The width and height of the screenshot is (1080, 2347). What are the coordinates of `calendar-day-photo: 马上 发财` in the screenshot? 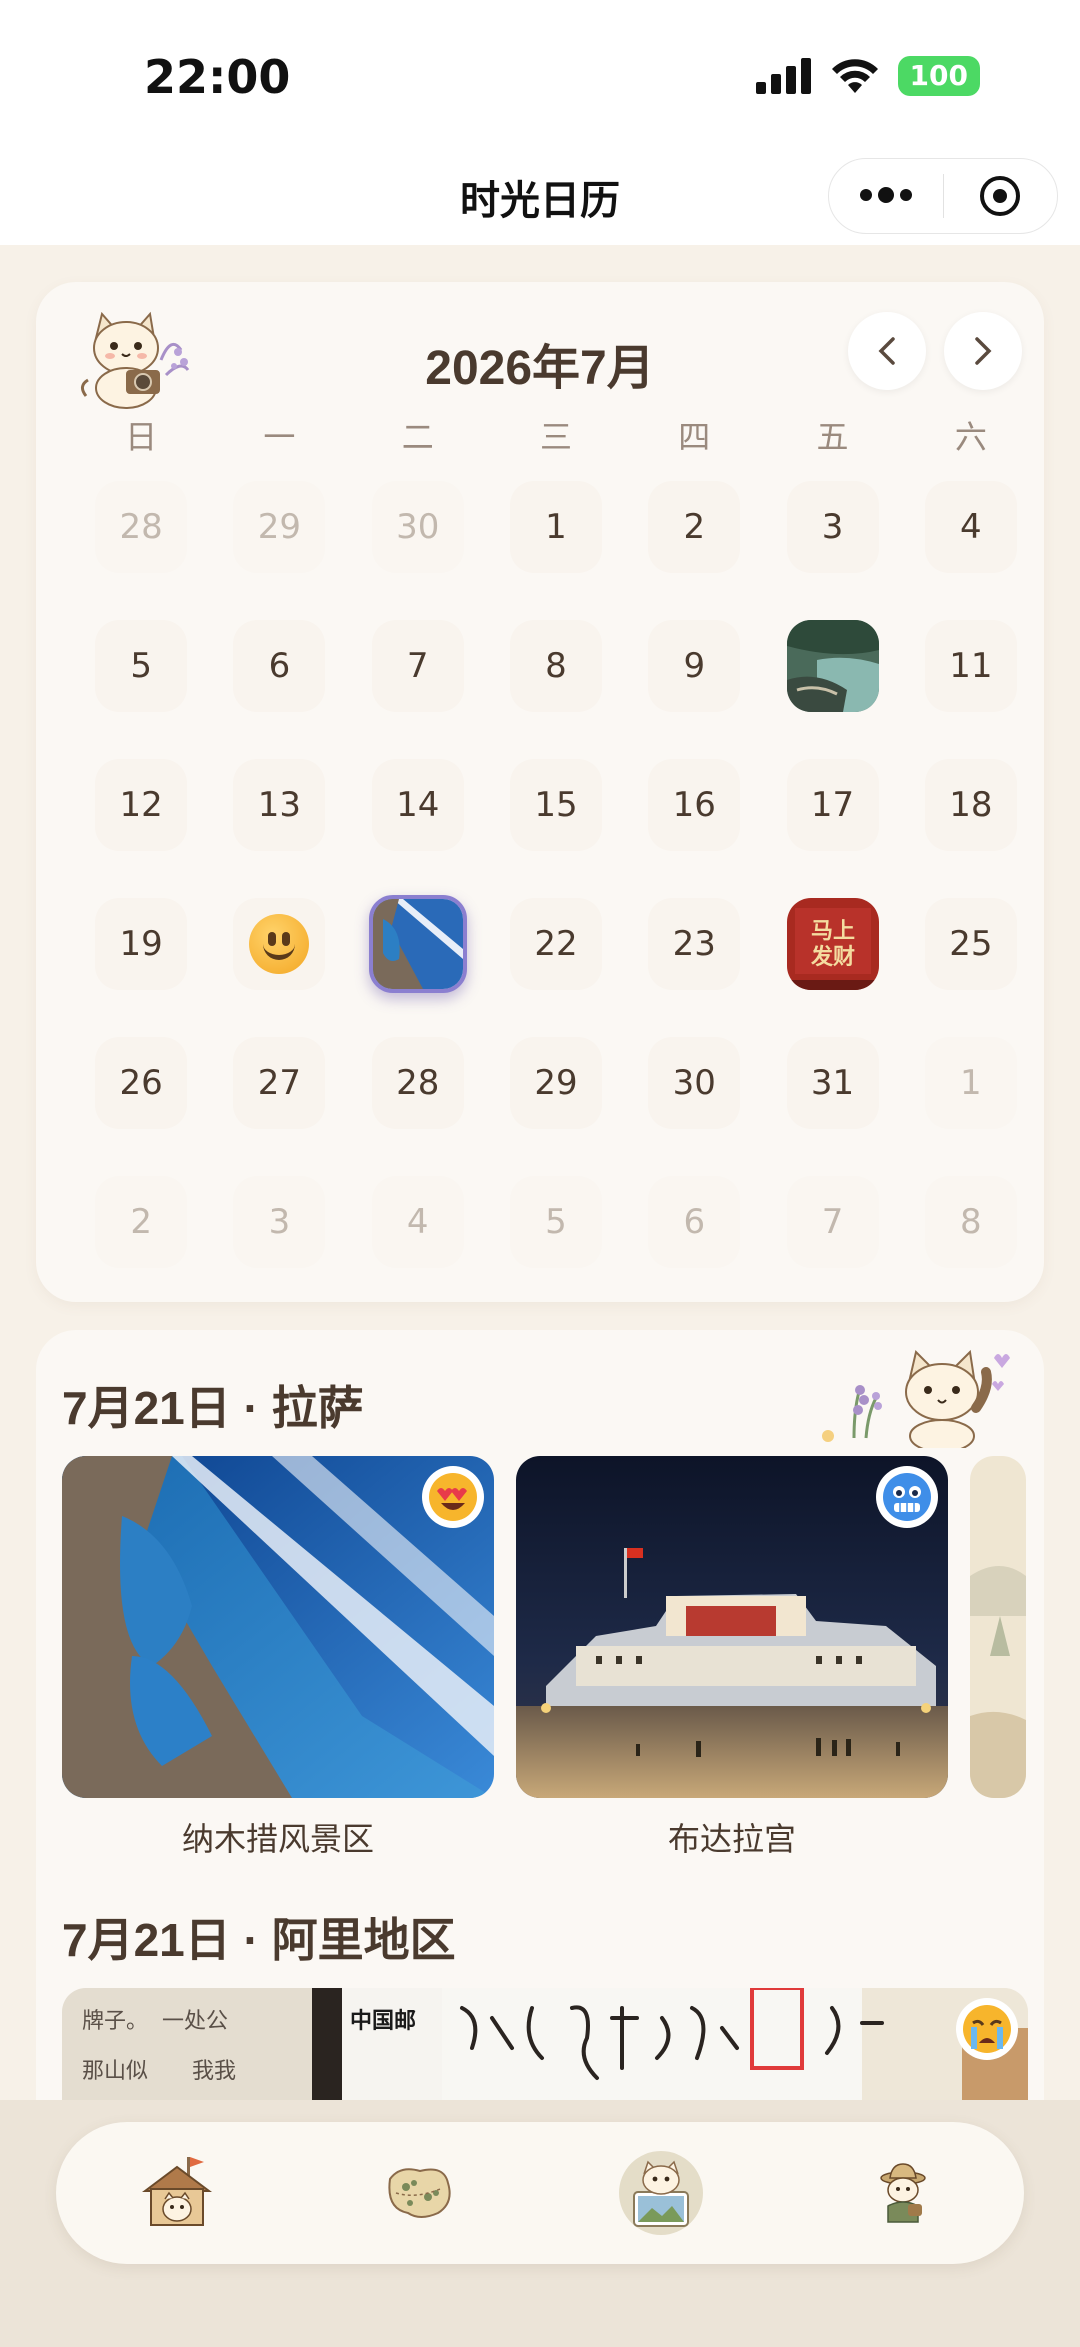 It's located at (832, 943).